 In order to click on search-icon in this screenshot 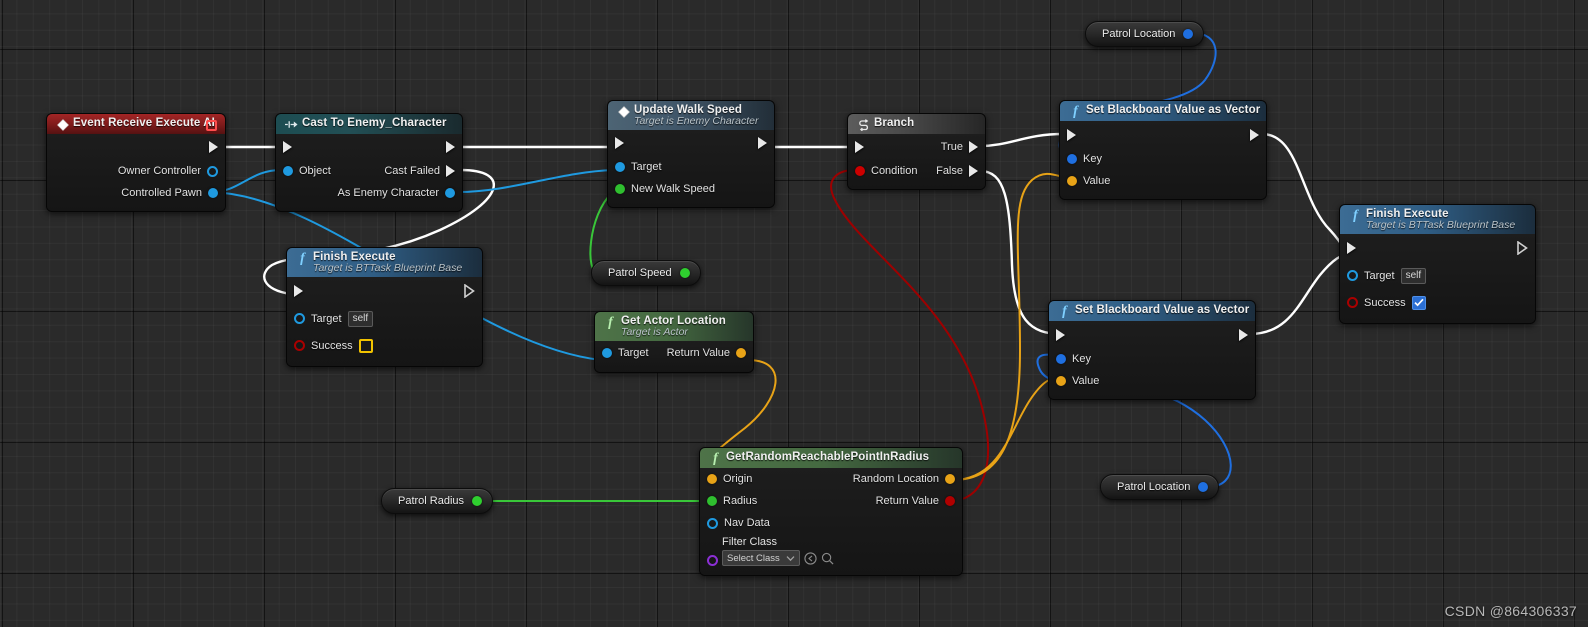, I will do `click(827, 558)`.